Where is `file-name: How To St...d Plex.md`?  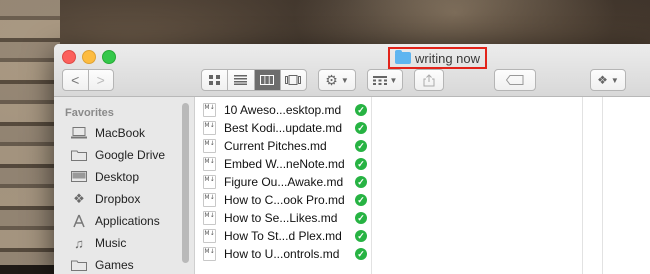 file-name: How To St...d Plex.md is located at coordinates (283, 236).